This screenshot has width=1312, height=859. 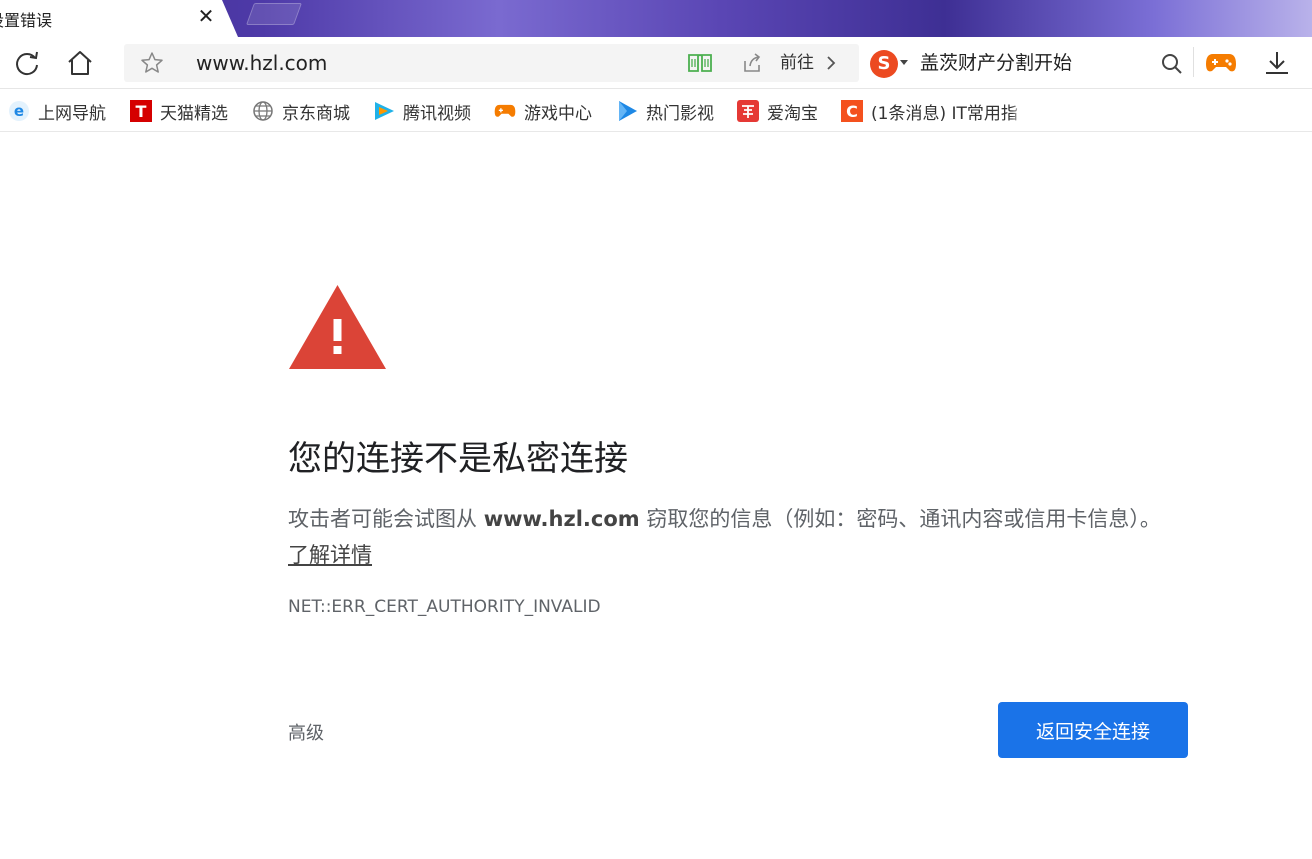 What do you see at coordinates (1035, 63) in the screenshot?
I see `search-input` at bounding box center [1035, 63].